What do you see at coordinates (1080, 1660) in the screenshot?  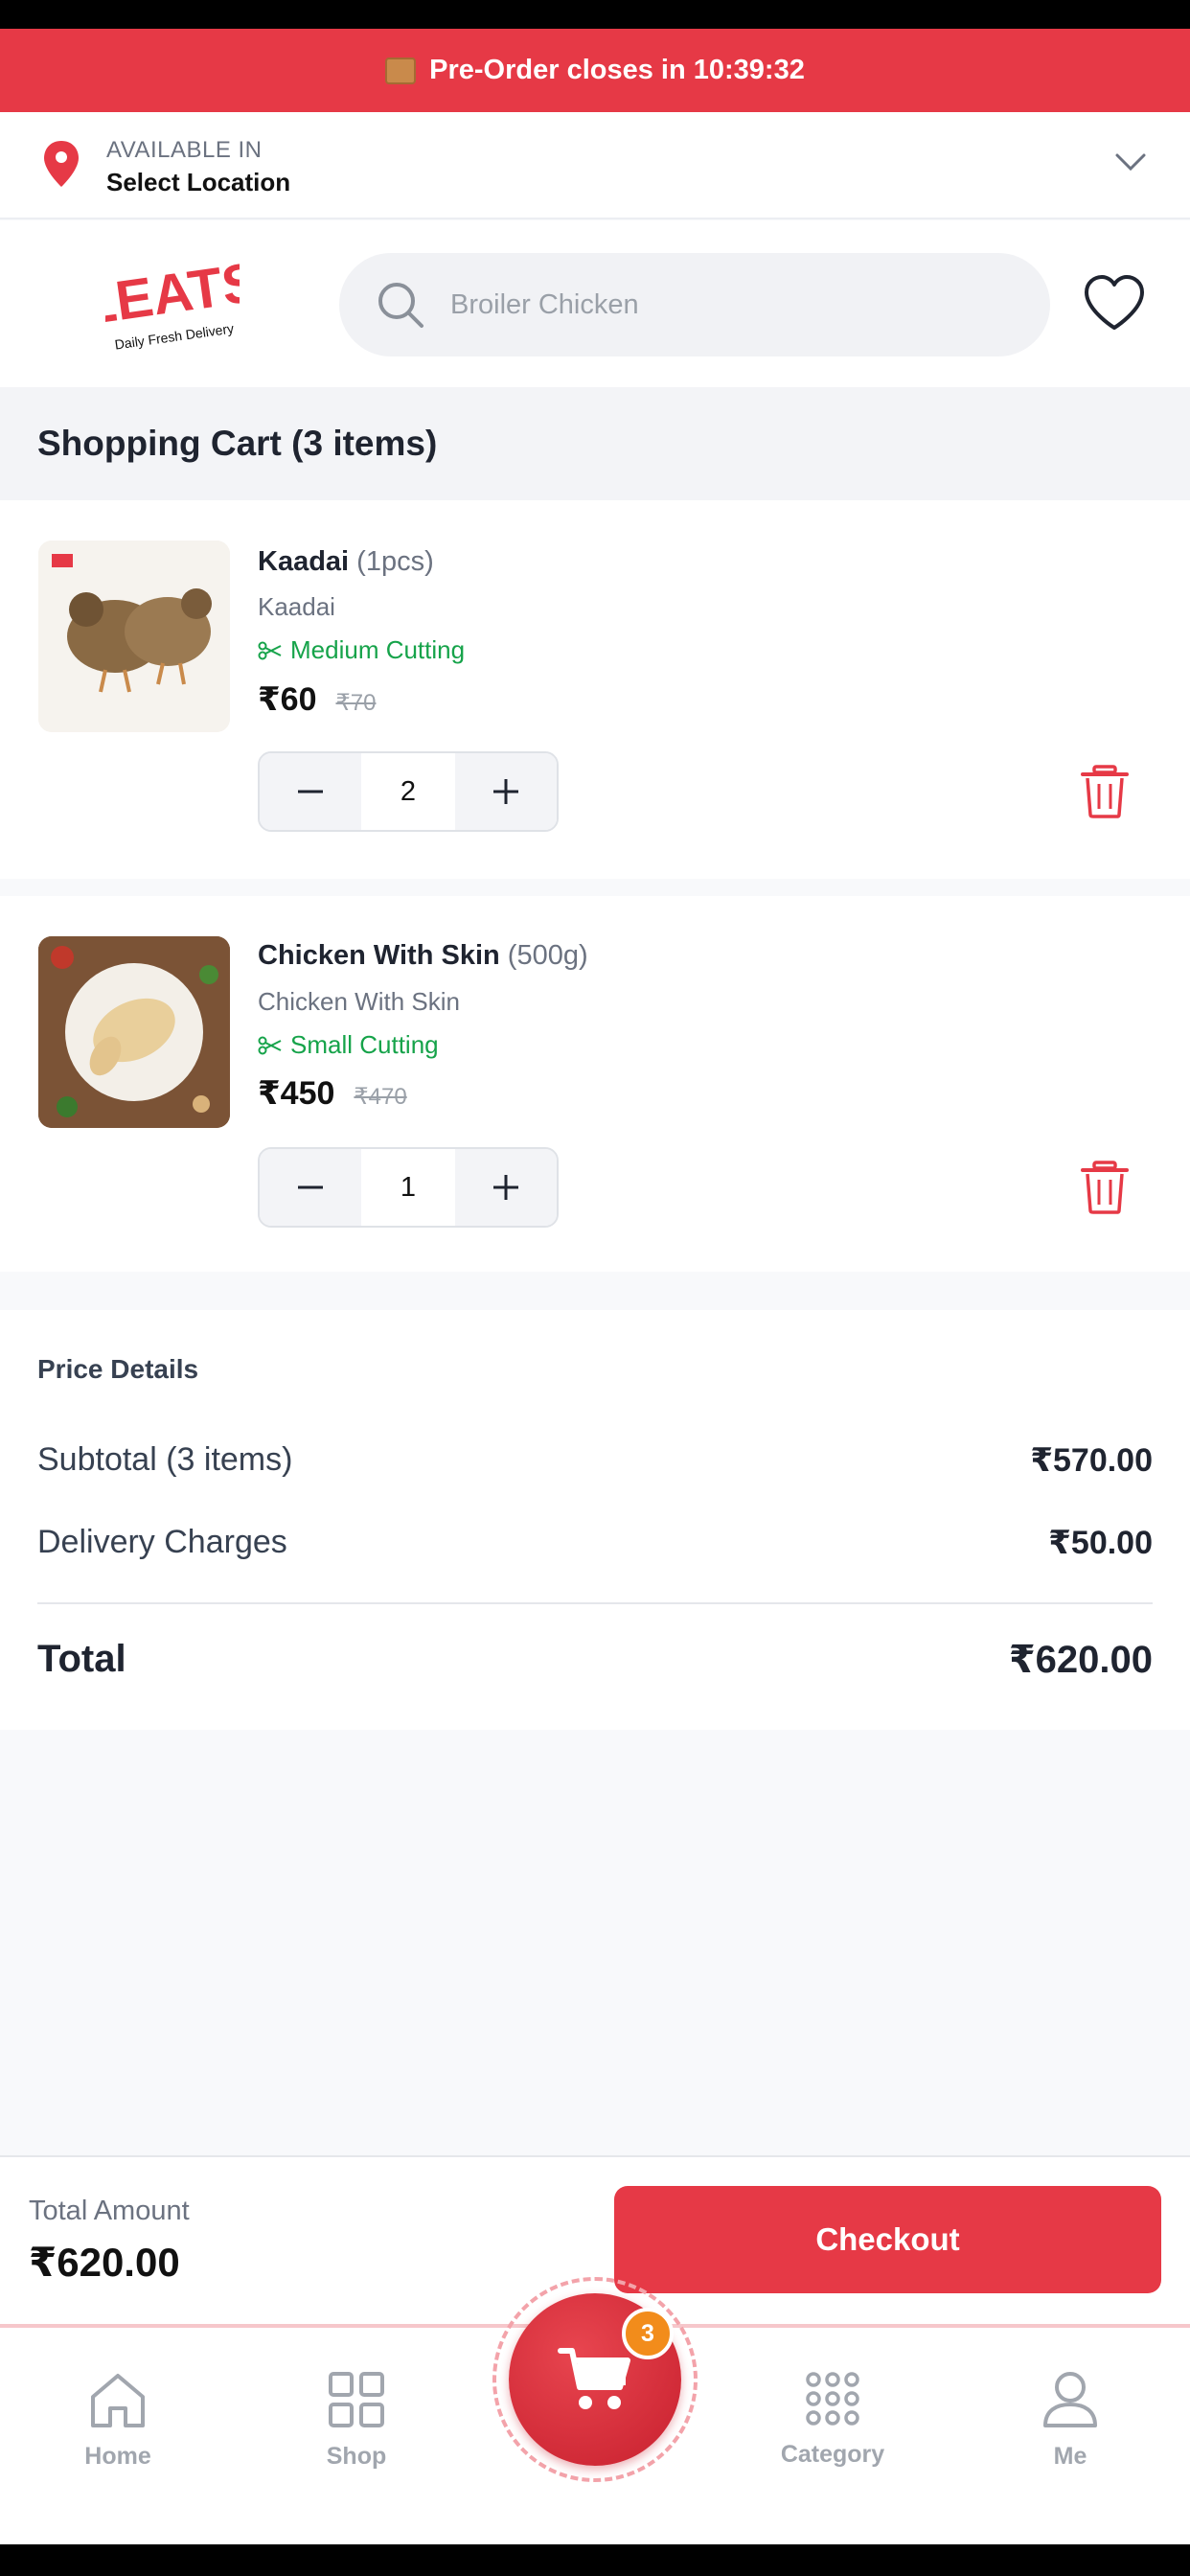 I see `total-value: ₹620.00` at bounding box center [1080, 1660].